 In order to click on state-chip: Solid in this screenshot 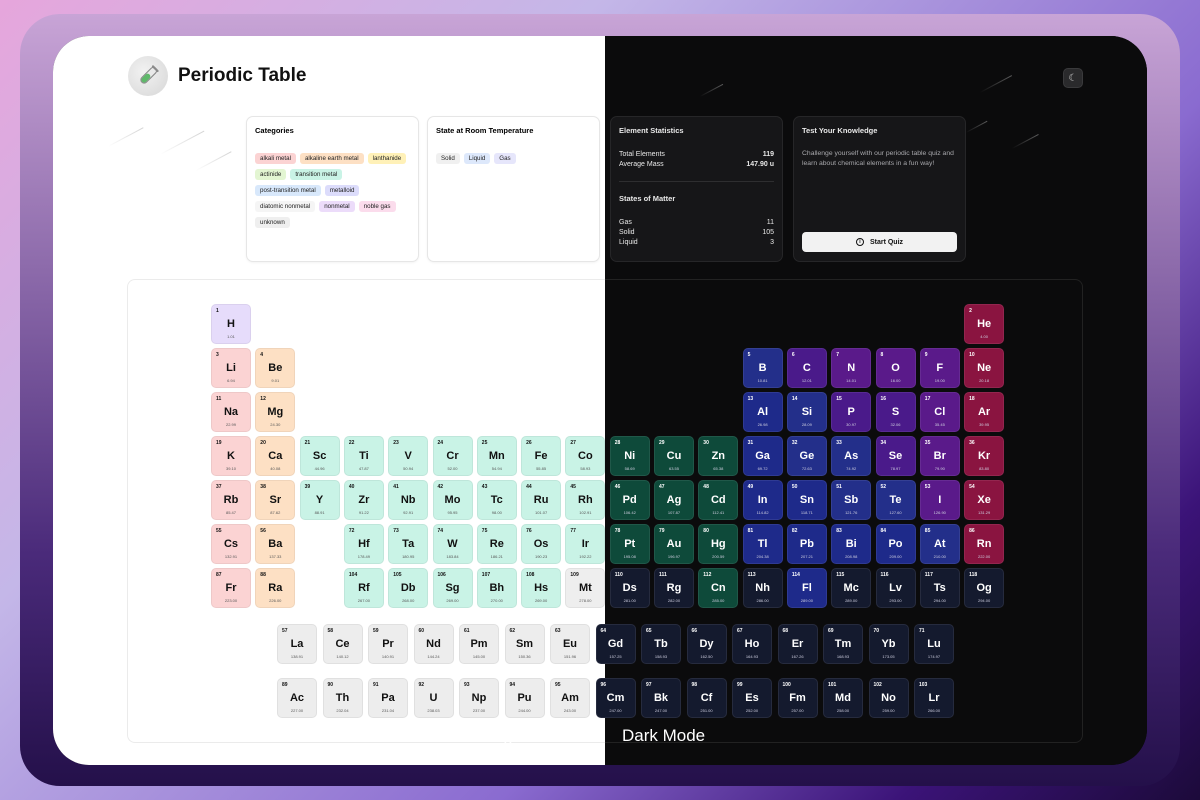, I will do `click(448, 158)`.